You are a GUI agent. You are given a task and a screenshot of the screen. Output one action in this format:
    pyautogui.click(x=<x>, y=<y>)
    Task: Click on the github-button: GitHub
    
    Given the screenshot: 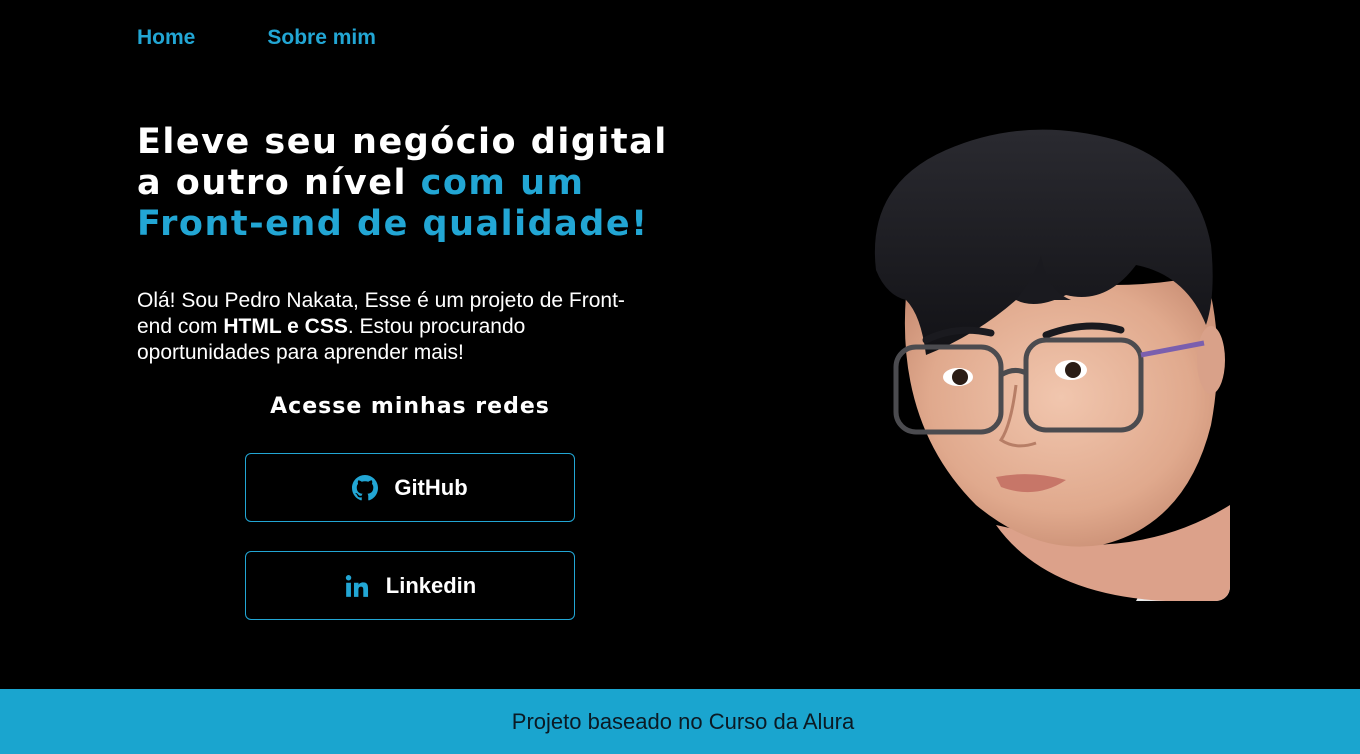 What is the action you would take?
    pyautogui.click(x=410, y=487)
    